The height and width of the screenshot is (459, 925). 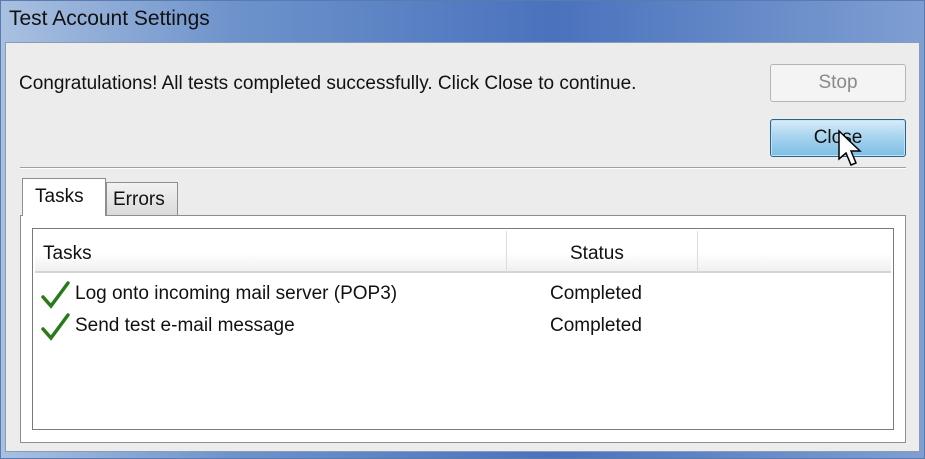 What do you see at coordinates (466, 328) in the screenshot?
I see `table-row: Send test e-mail message Completed` at bounding box center [466, 328].